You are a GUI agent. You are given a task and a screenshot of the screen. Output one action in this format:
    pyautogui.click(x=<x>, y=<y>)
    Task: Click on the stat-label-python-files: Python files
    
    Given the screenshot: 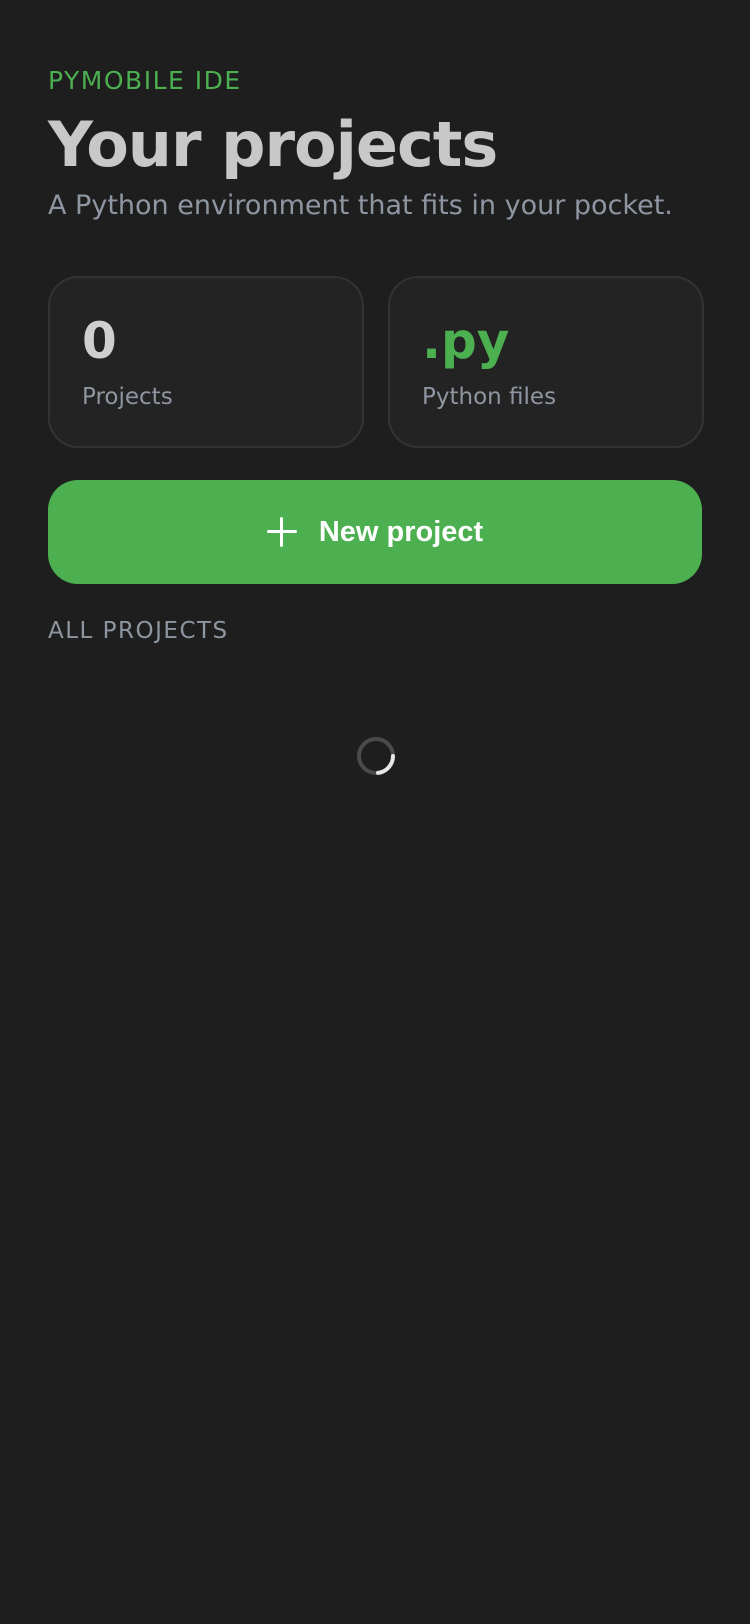 What is the action you would take?
    pyautogui.click(x=489, y=397)
    